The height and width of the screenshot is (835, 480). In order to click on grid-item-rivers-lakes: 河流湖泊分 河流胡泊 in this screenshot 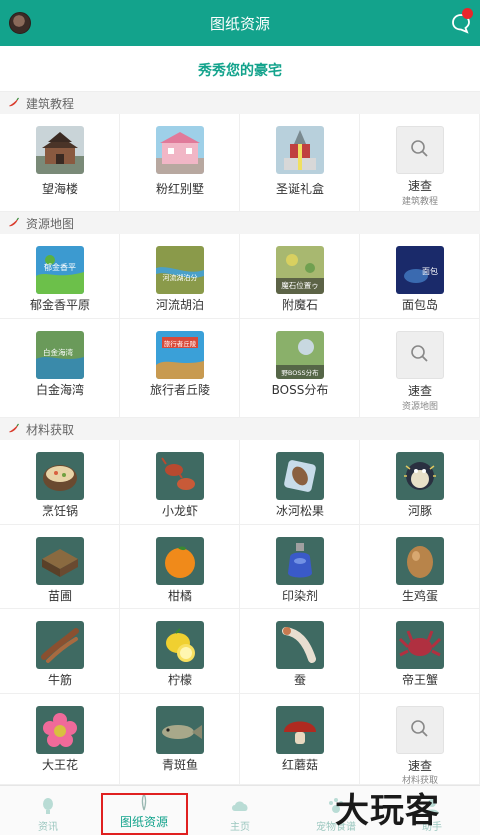, I will do `click(180, 276)`.